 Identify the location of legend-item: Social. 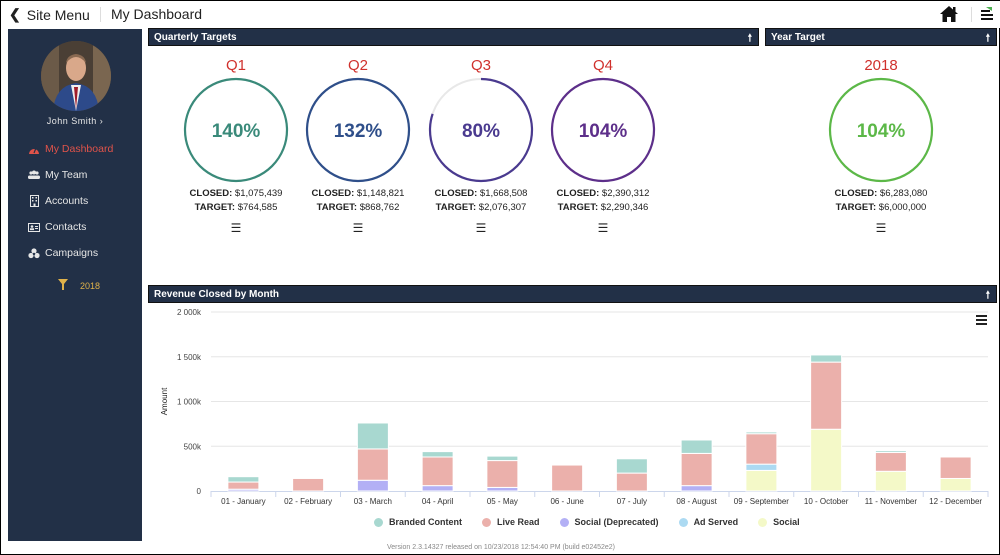
(779, 522).